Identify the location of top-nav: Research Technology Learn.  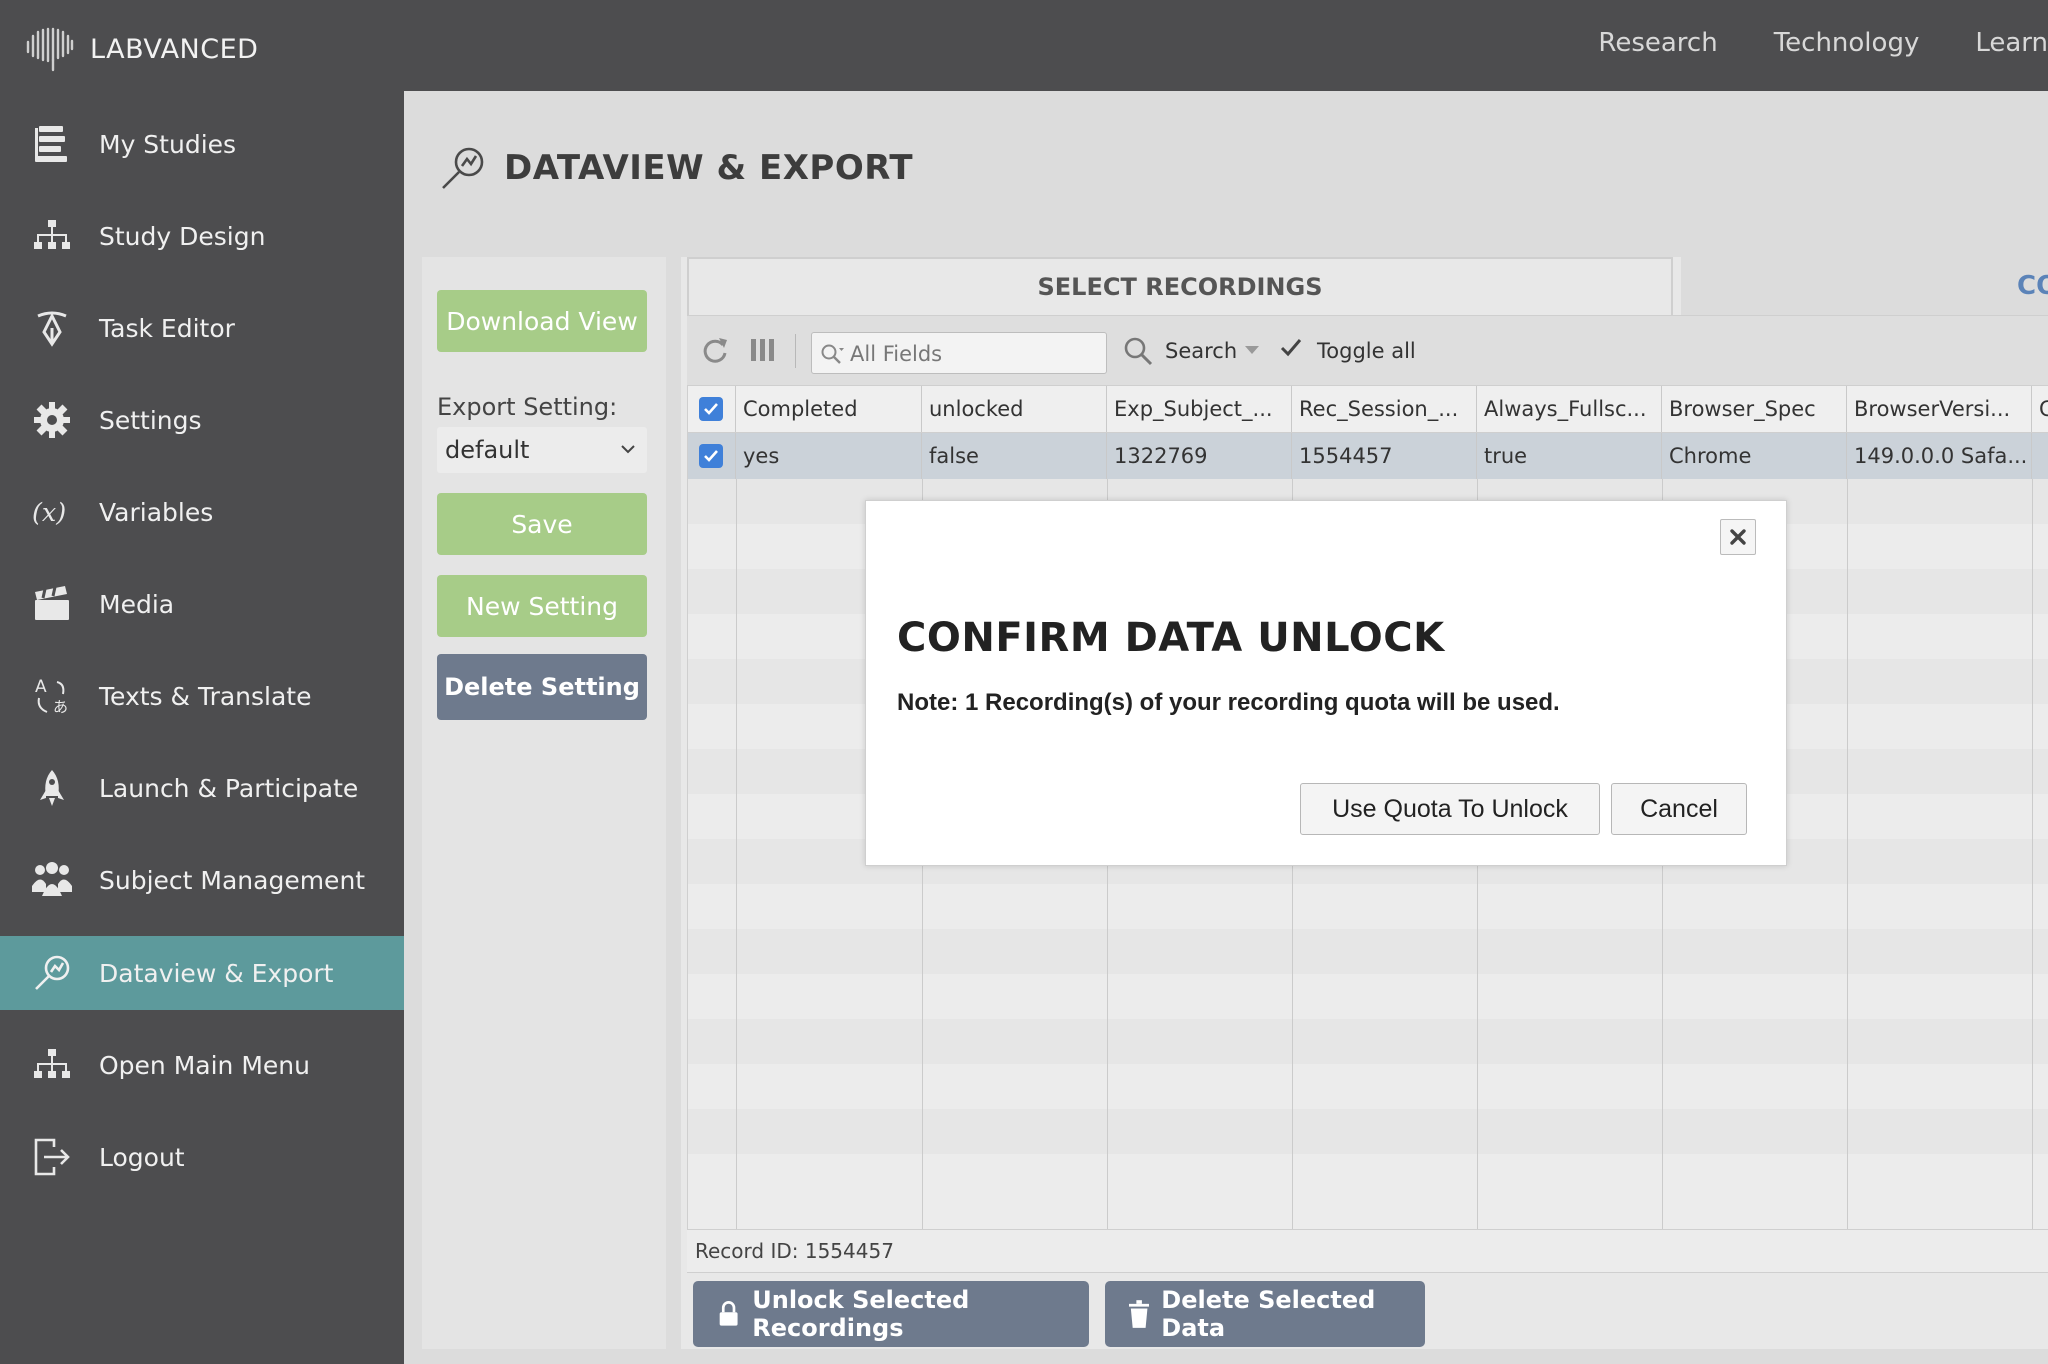
(1823, 43).